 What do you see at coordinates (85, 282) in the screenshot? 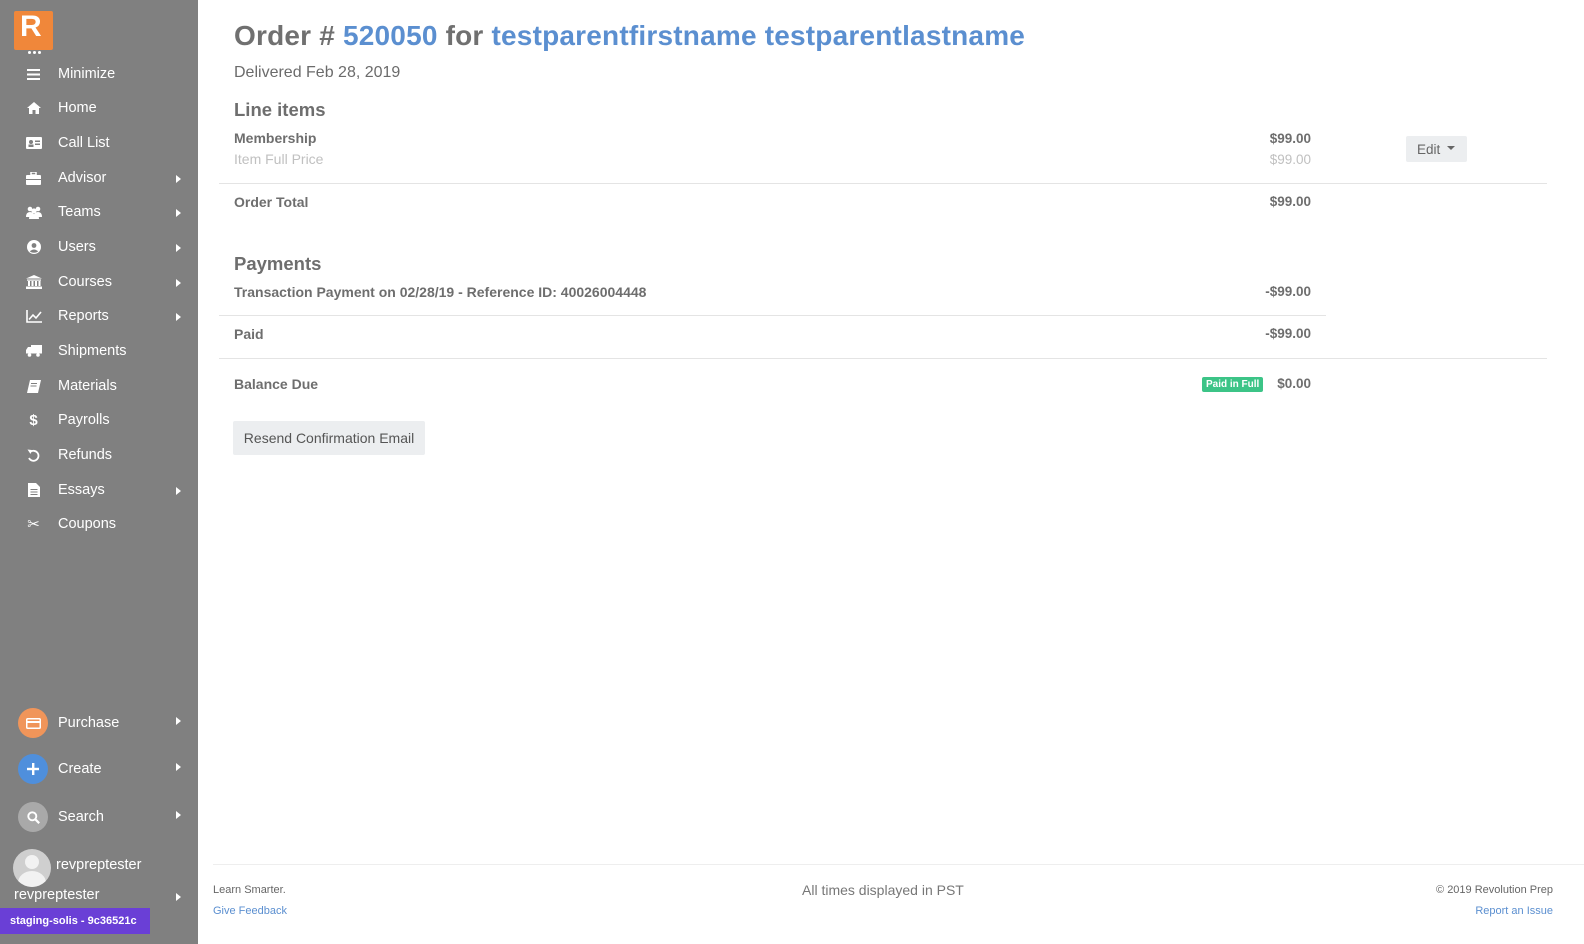
I see `sidebar-item-label: Courses` at bounding box center [85, 282].